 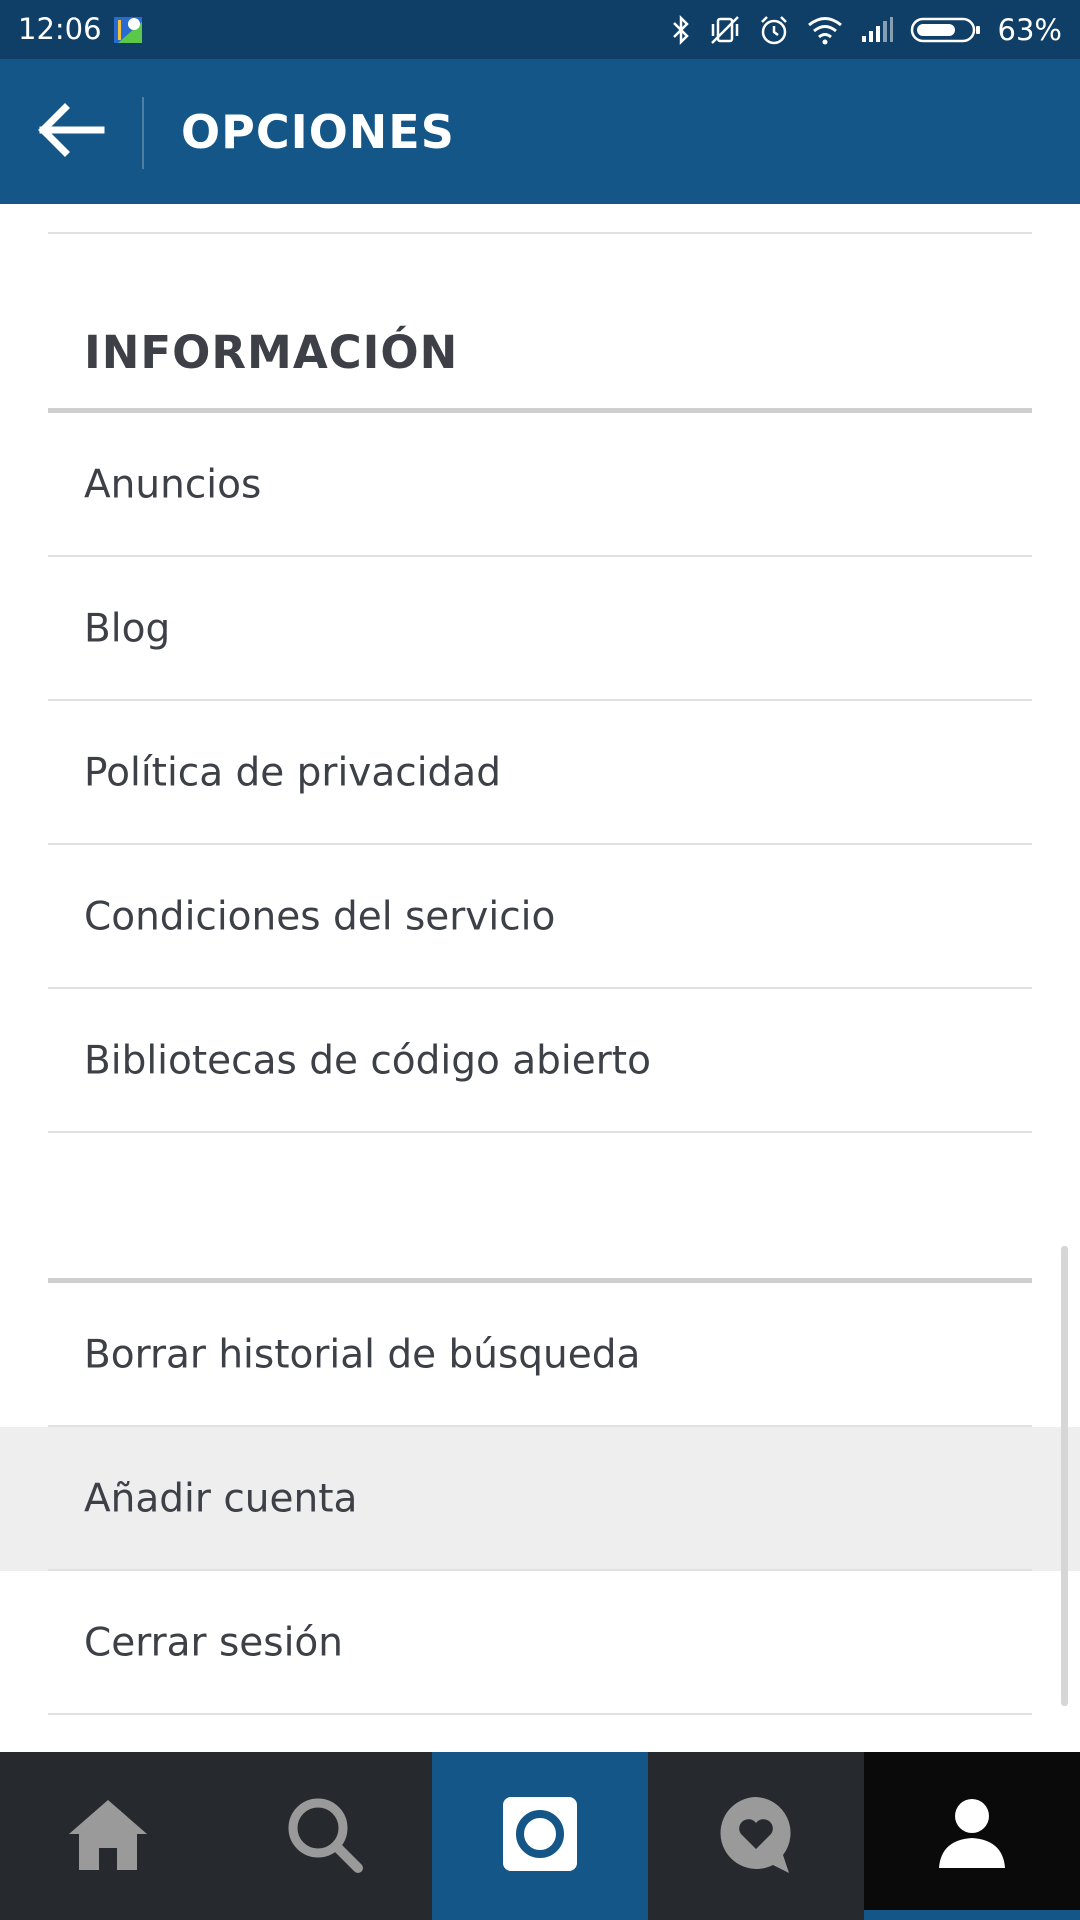 What do you see at coordinates (877, 30) in the screenshot?
I see `signal-icon` at bounding box center [877, 30].